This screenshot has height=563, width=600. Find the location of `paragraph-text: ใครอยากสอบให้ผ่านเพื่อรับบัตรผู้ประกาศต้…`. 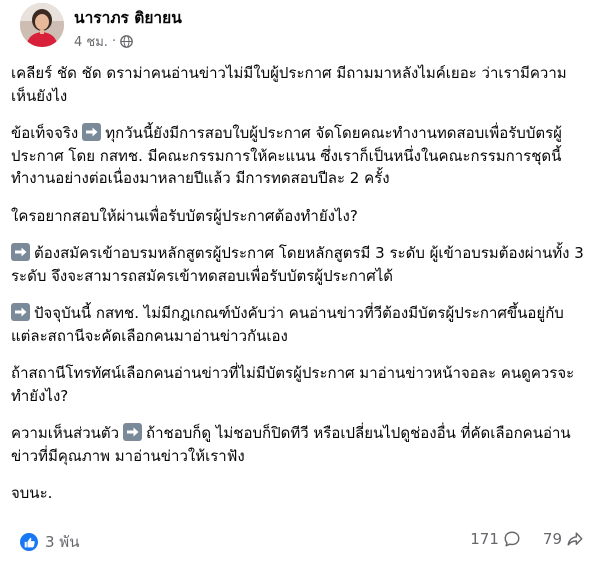

paragraph-text: ใครอยากสอบให้ผ่านเพื่อรับบัตรผู้ประกาศต้… is located at coordinates (184, 215).